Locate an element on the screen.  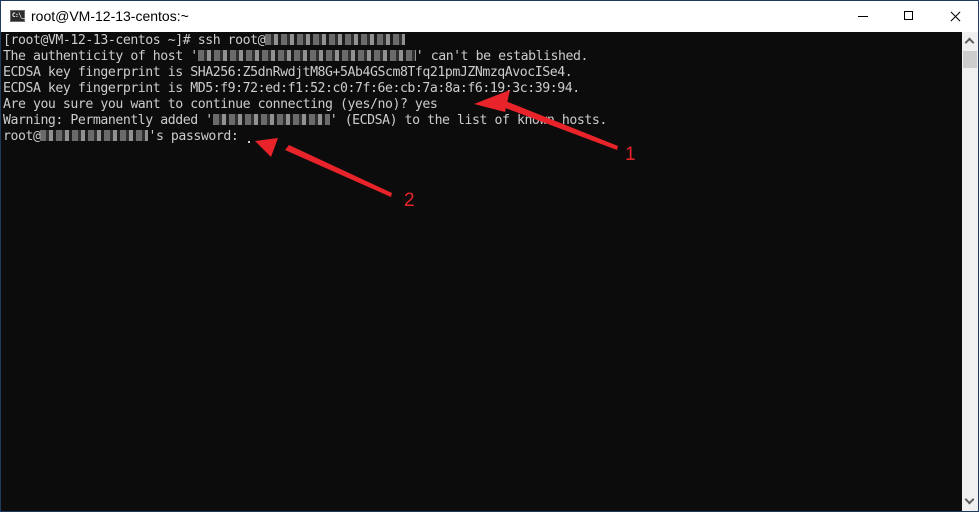
scroll-up-arrow-icon is located at coordinates (970, 40).